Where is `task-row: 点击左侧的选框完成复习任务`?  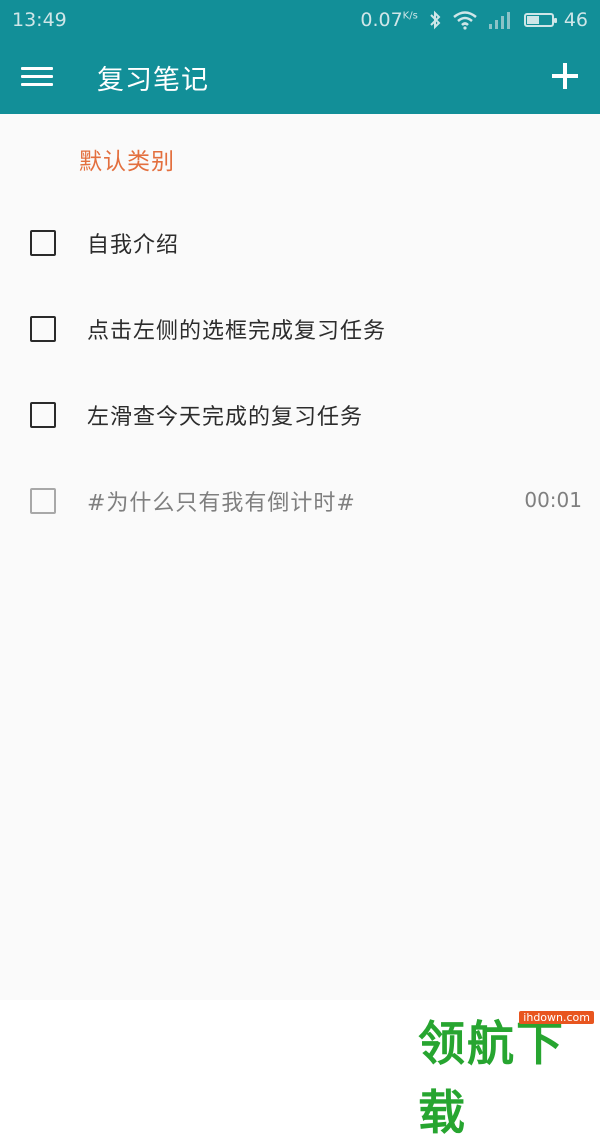 task-row: 点击左侧的选框完成复习任务 is located at coordinates (300, 329).